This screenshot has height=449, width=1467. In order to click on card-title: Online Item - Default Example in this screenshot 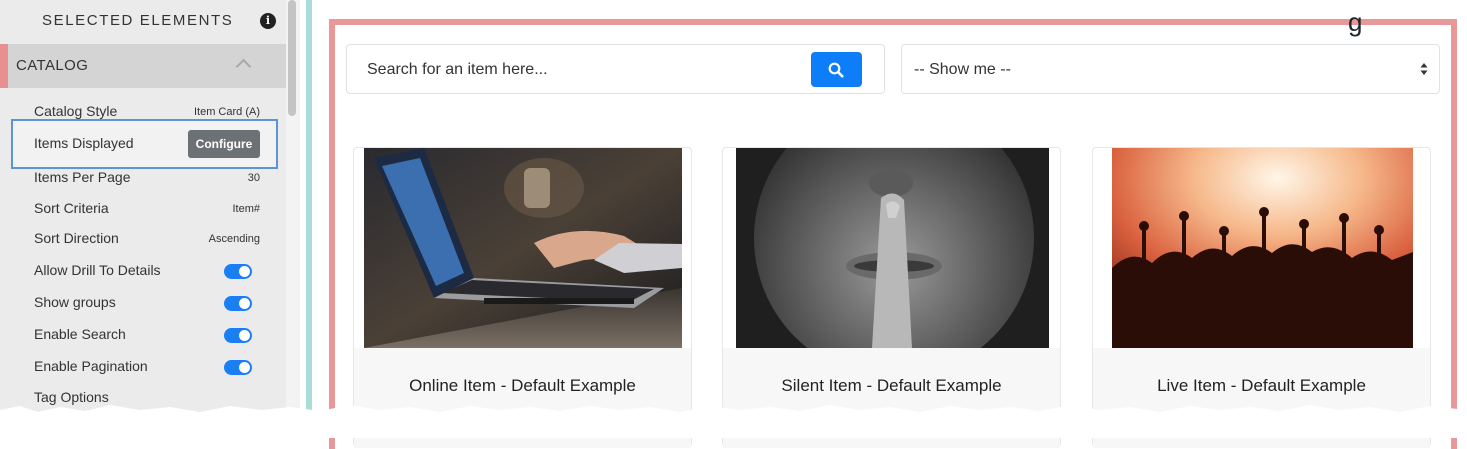, I will do `click(522, 386)`.